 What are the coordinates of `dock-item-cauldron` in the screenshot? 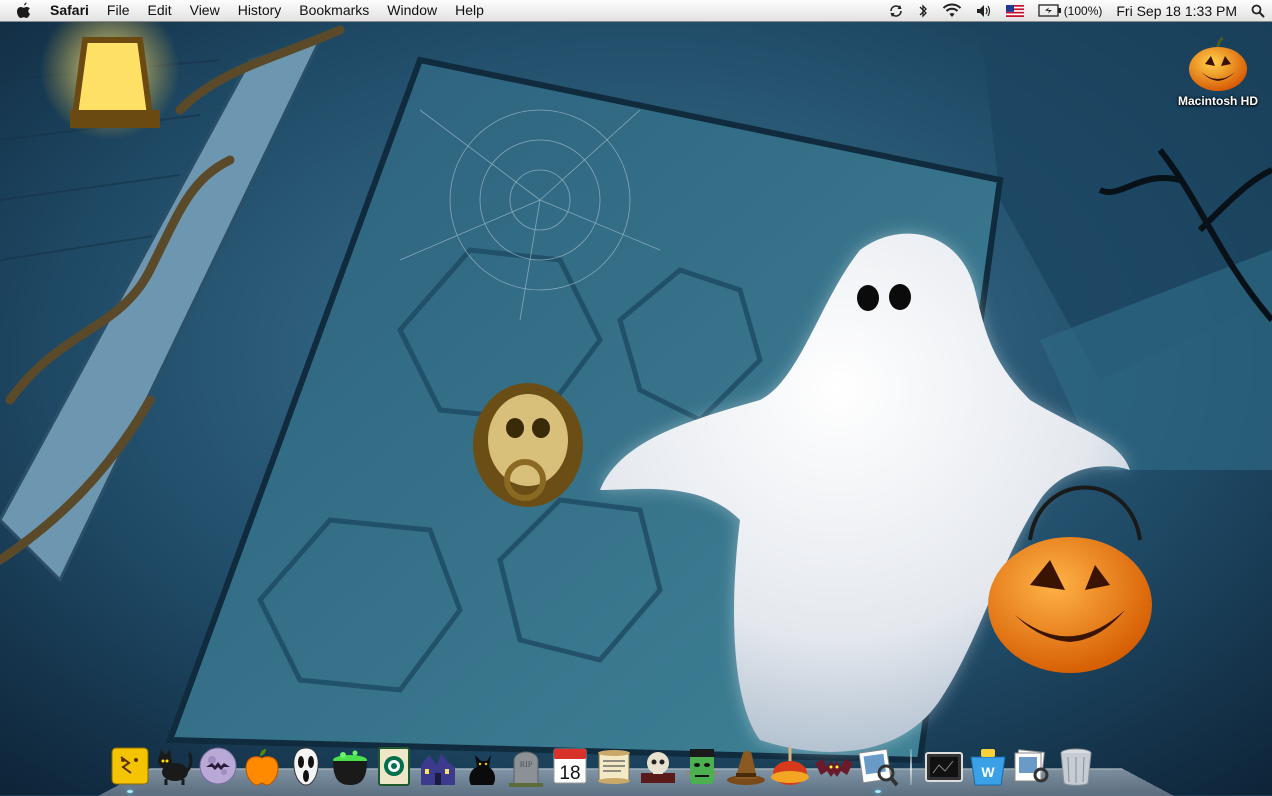 It's located at (350, 764).